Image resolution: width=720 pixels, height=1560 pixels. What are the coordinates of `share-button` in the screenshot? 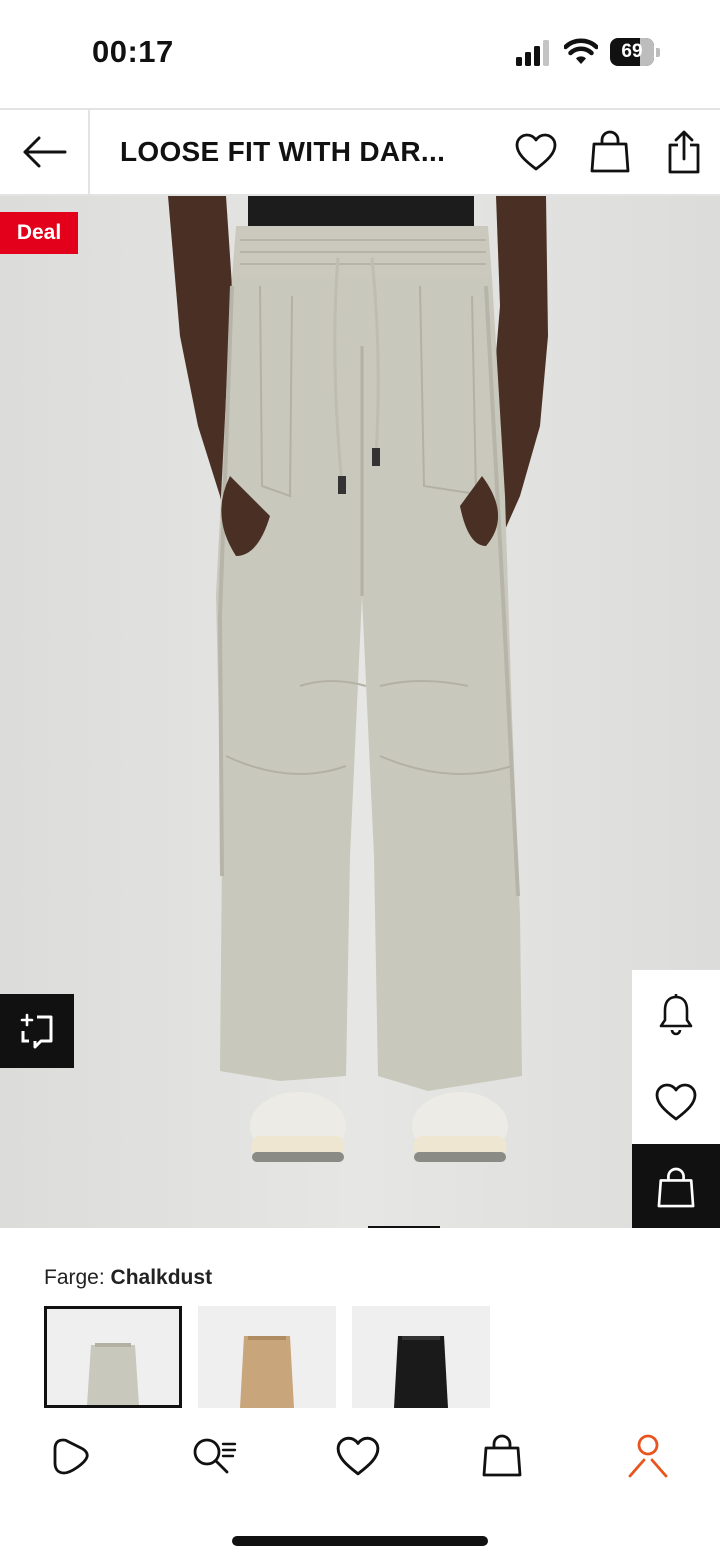 It's located at (684, 152).